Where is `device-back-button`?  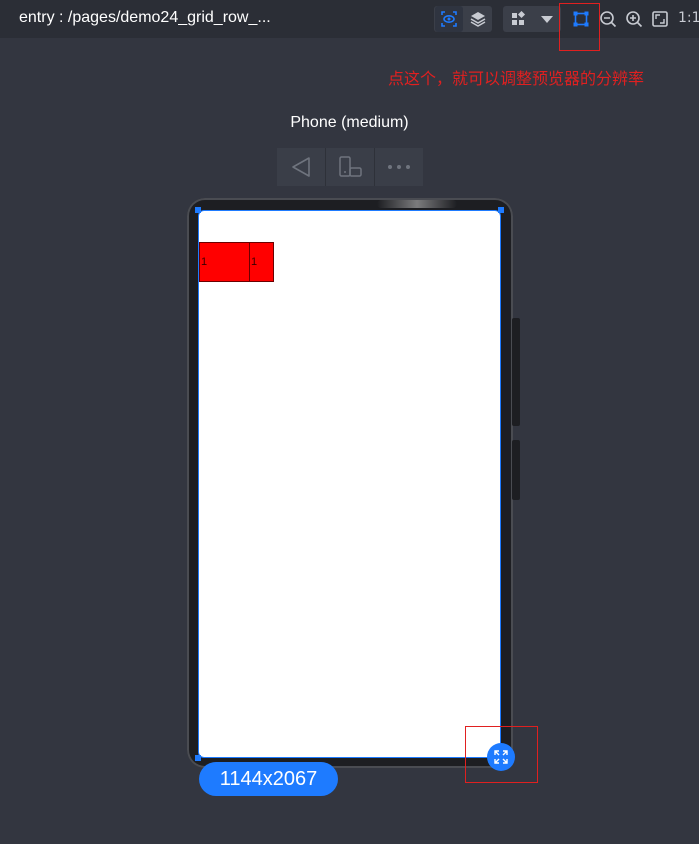
device-back-button is located at coordinates (301, 167).